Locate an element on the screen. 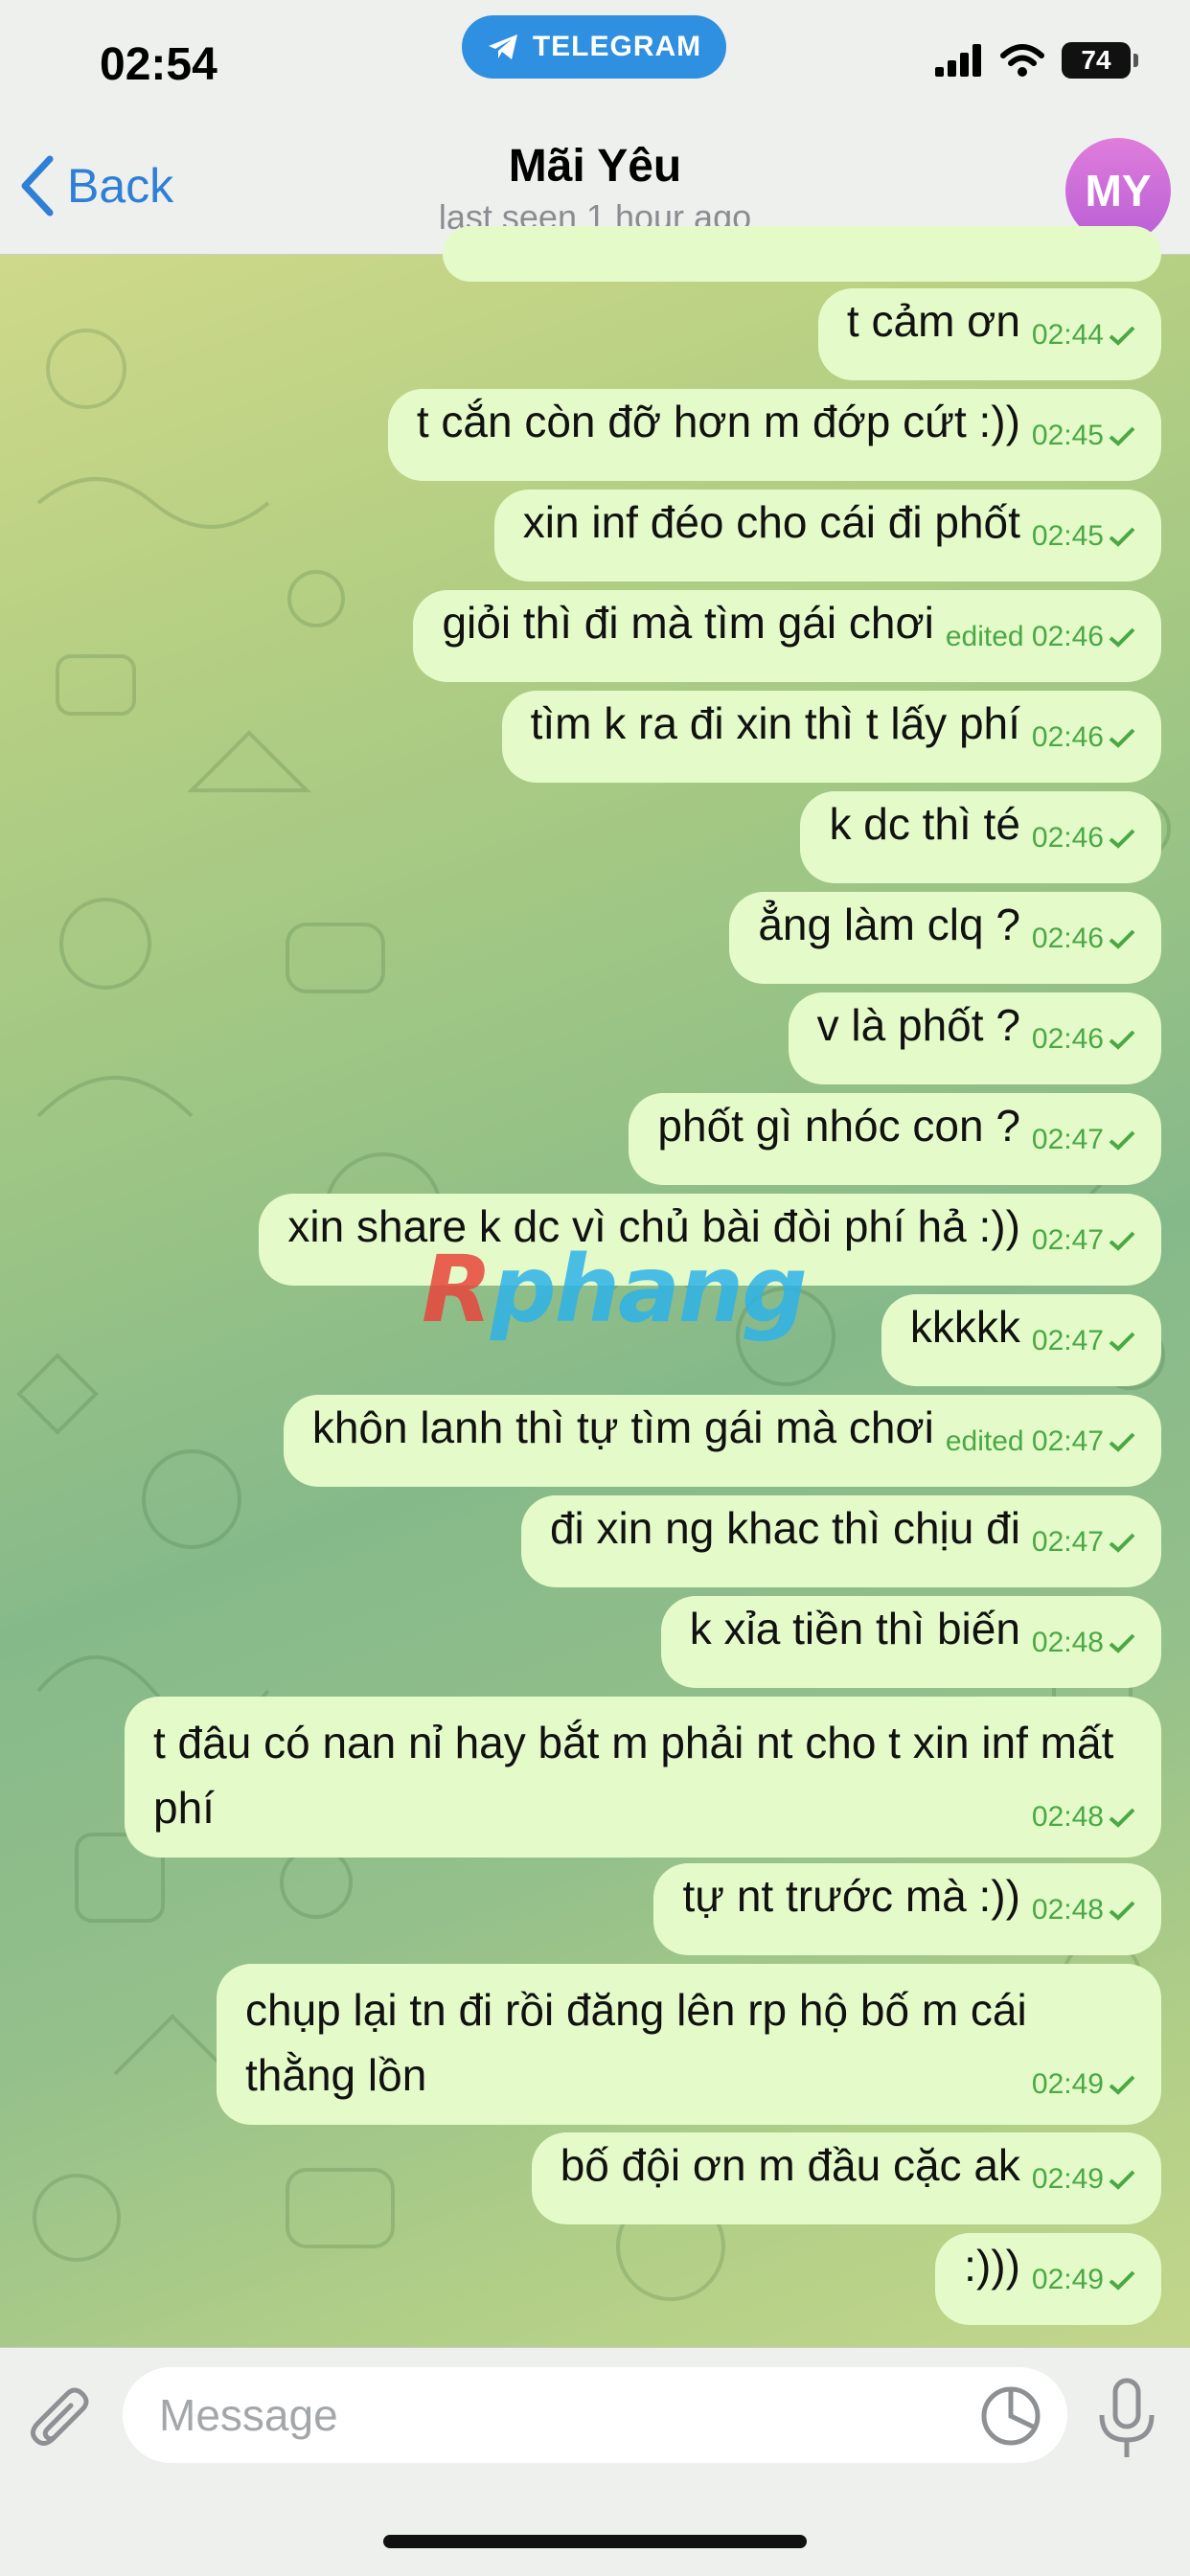 The width and height of the screenshot is (1190, 2576). message-bubble: k xỉa tiền thì biến 02:48 is located at coordinates (911, 1642).